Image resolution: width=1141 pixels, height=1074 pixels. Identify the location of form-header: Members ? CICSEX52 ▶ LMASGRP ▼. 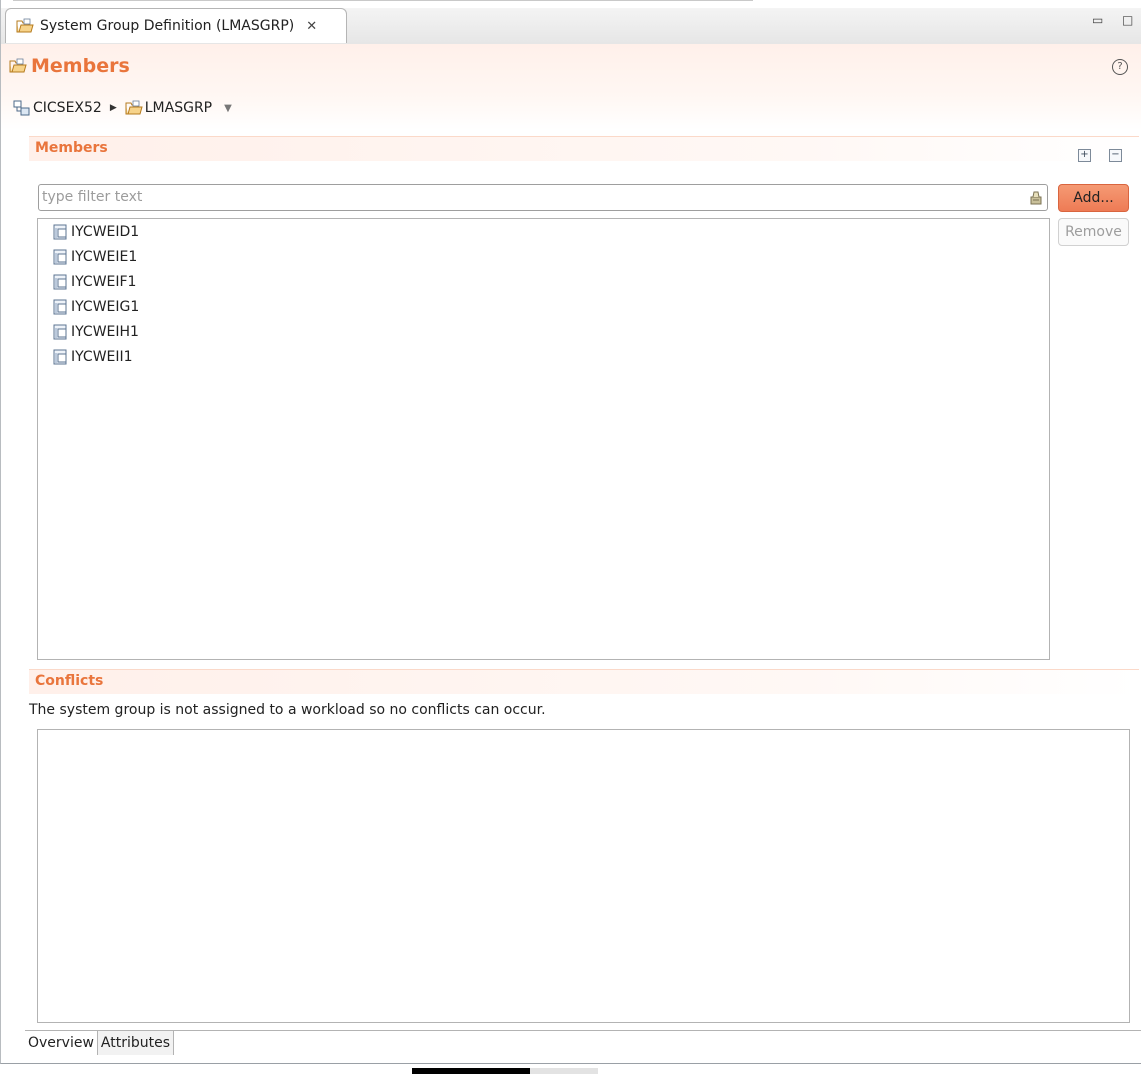
(571, 87).